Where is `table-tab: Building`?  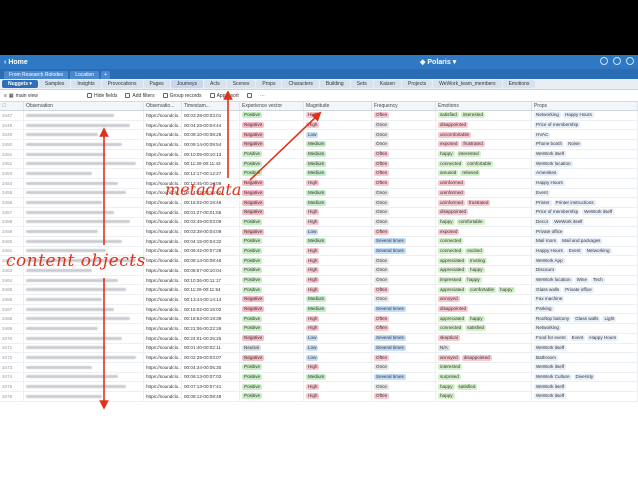 table-tab: Building is located at coordinates (334, 84).